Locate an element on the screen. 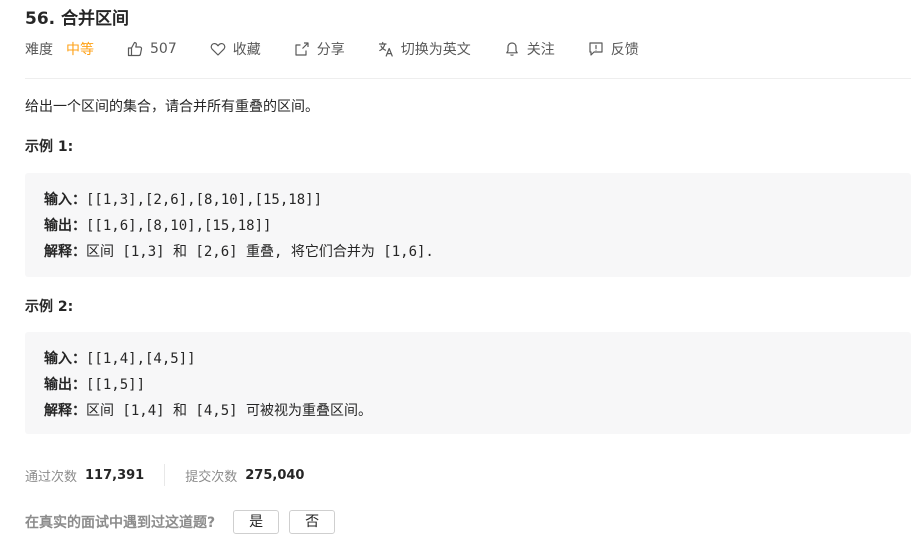  feedback-label: 反馈 is located at coordinates (624, 50).